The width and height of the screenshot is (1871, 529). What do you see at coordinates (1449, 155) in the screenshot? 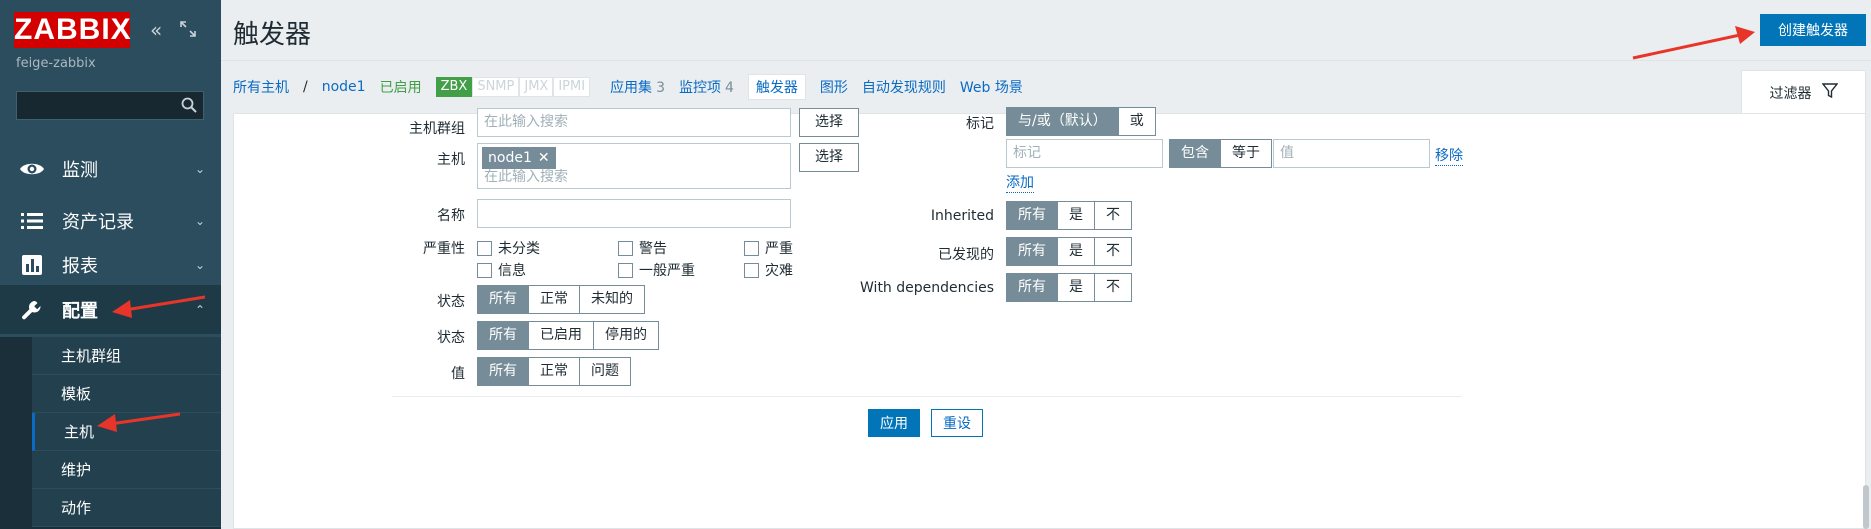
I see `remove-tag-link: 移除` at bounding box center [1449, 155].